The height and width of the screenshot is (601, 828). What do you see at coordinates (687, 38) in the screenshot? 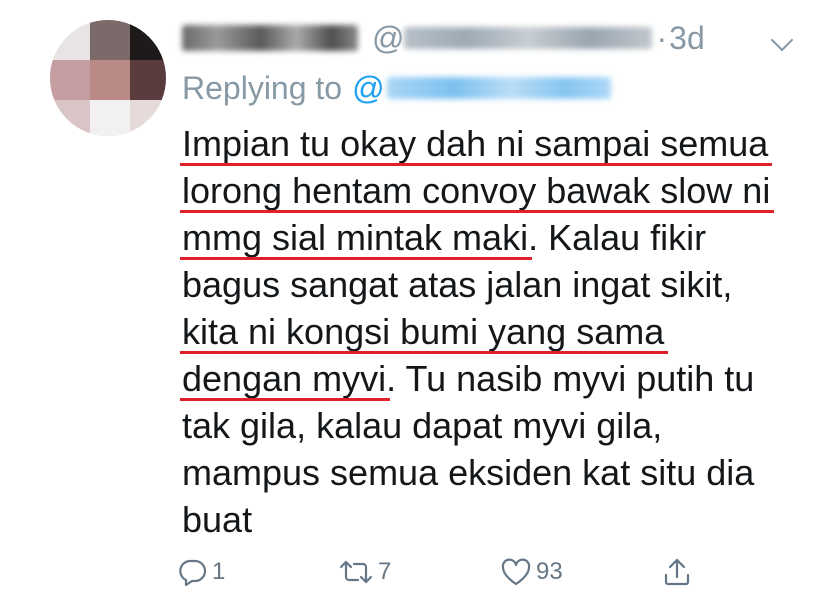
I see `tweet-timestamp: 3d` at bounding box center [687, 38].